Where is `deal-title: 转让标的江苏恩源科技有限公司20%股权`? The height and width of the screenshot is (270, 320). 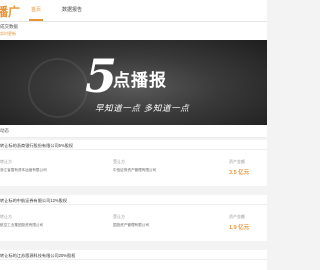
deal-title: 转让标的江苏恩源科技有限公司20%股权 is located at coordinates (37, 256).